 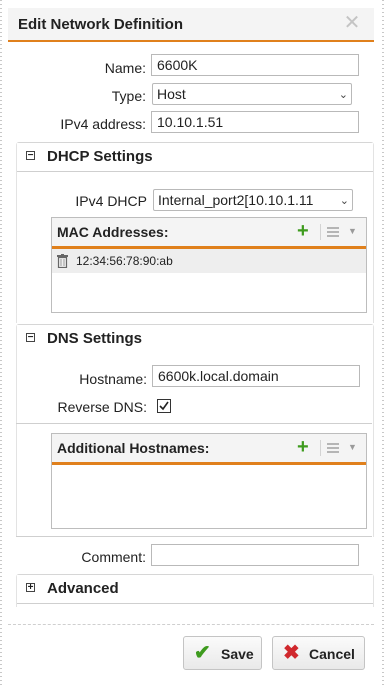 I want to click on save-button: ✔ Save, so click(x=222, y=653).